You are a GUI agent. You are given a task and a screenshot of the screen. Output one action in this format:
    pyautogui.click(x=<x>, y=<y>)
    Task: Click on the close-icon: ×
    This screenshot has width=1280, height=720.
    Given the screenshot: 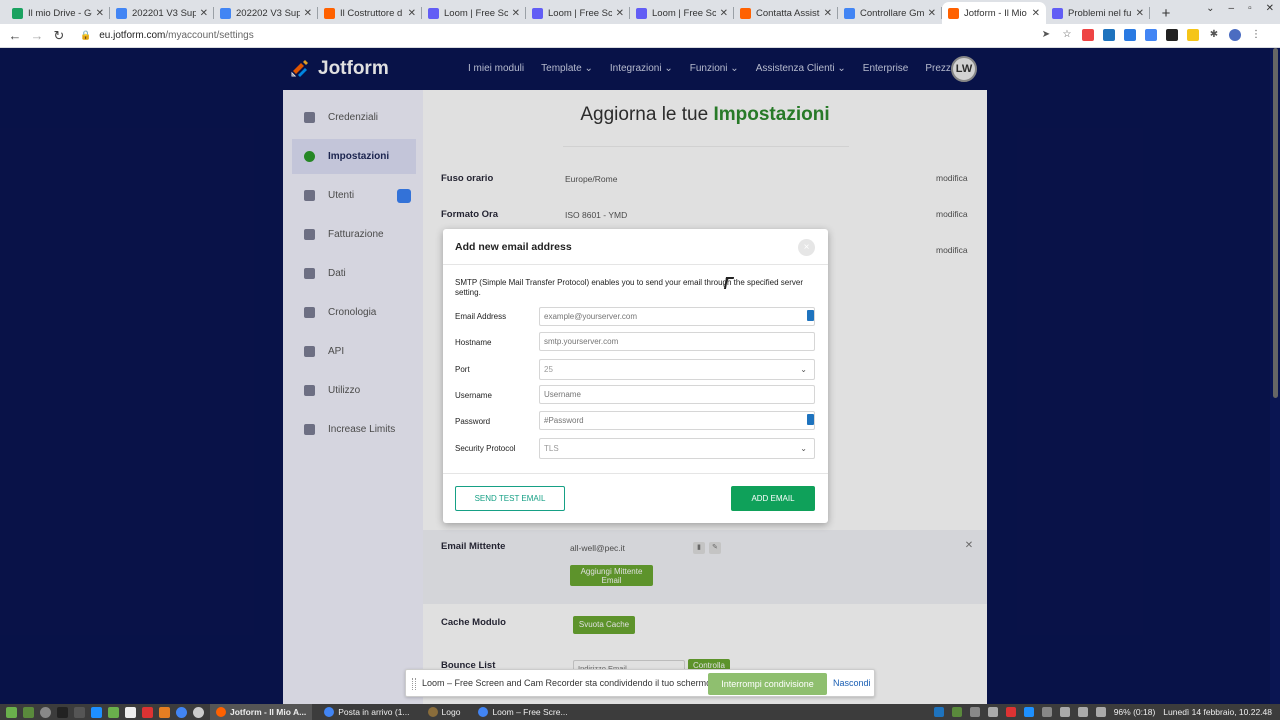 What is the action you would take?
    pyautogui.click(x=806, y=247)
    